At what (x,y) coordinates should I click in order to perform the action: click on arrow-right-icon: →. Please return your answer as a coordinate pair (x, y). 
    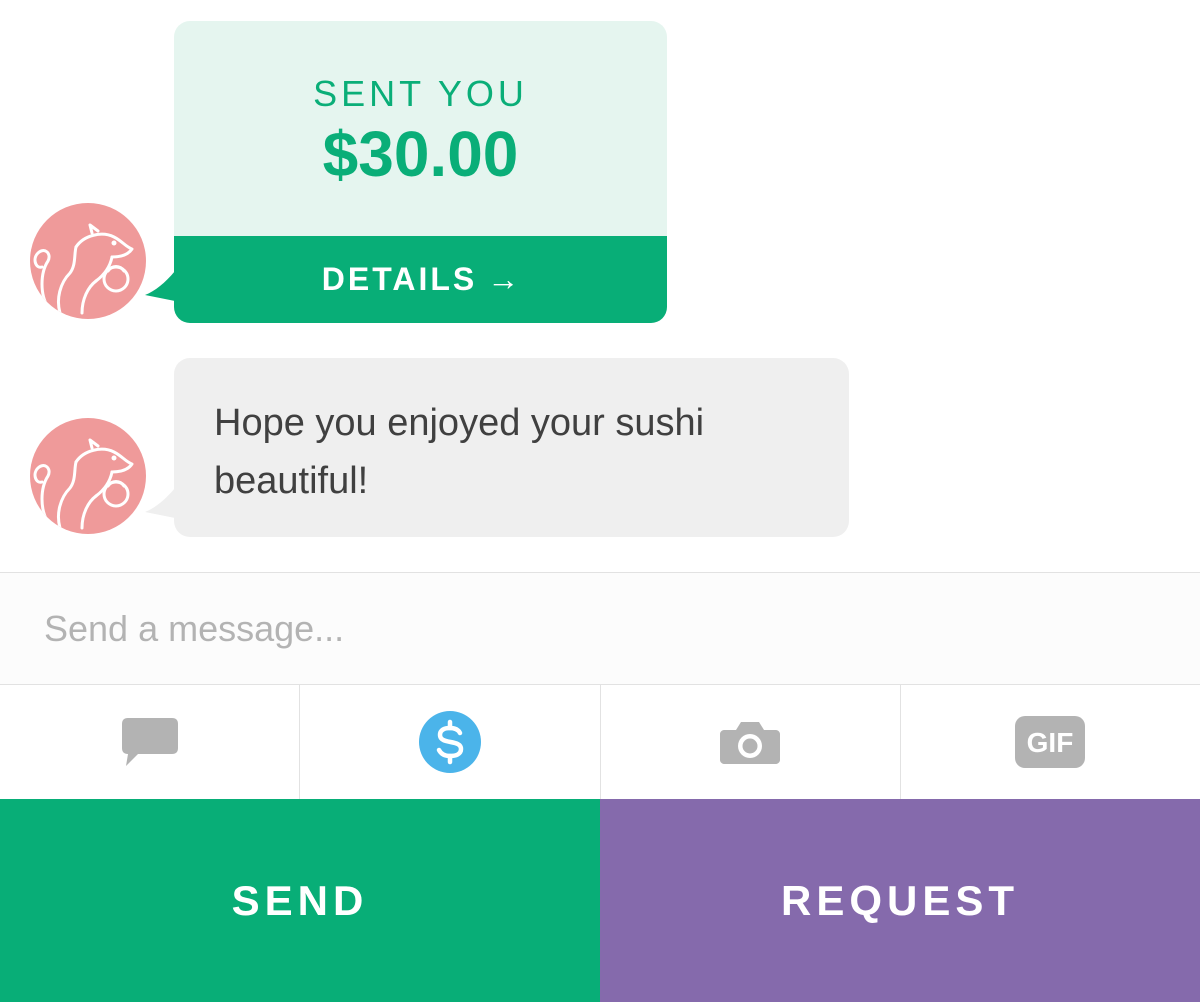
    Looking at the image, I should click on (503, 279).